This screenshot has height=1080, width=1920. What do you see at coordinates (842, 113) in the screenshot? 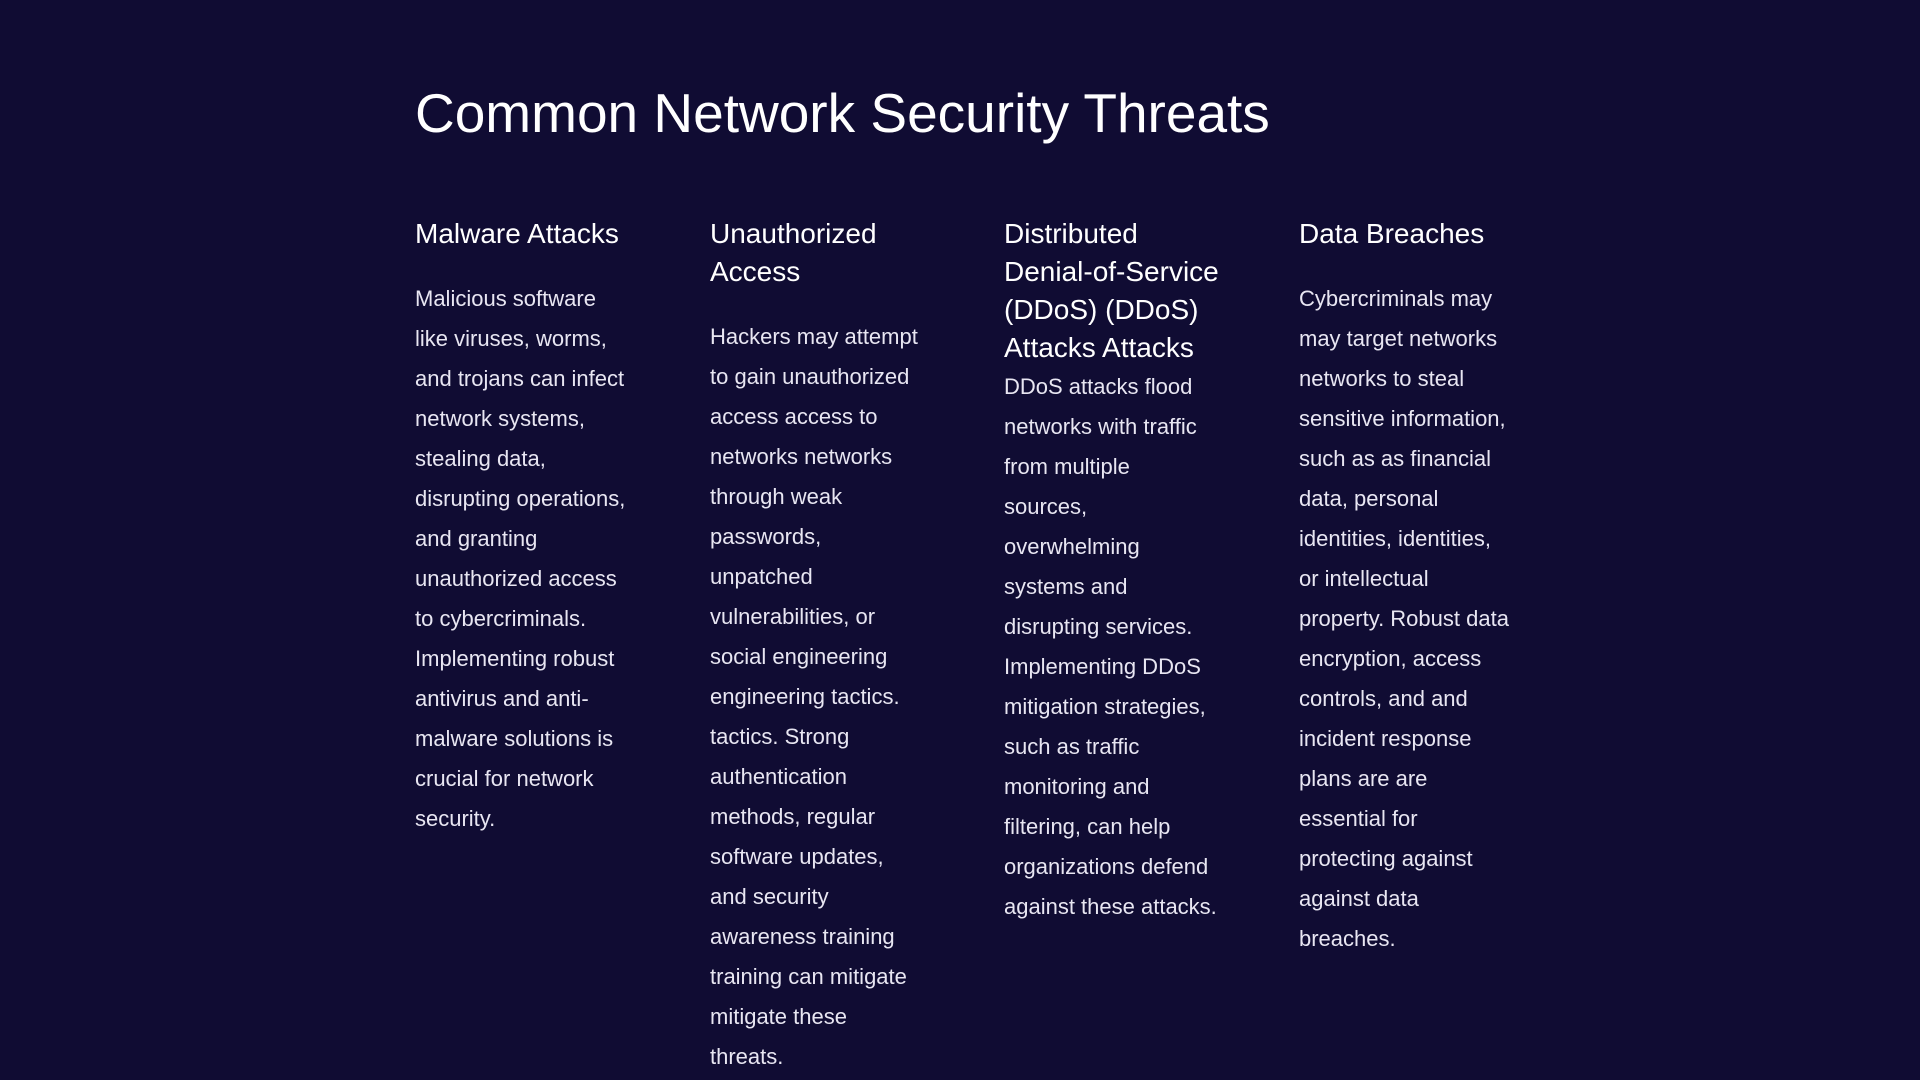
I see `slide-title: Common Network Security Threats` at bounding box center [842, 113].